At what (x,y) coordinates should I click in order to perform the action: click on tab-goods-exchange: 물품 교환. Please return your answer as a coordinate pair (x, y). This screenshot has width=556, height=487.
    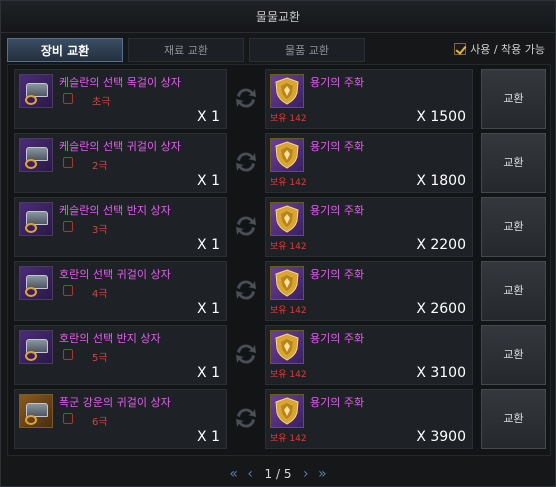
    Looking at the image, I should click on (307, 50).